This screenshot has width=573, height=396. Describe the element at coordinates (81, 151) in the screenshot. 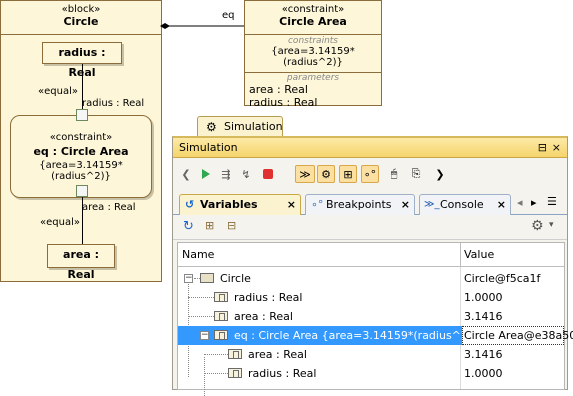

I see `constraint-name: eq : Circle Area` at that location.